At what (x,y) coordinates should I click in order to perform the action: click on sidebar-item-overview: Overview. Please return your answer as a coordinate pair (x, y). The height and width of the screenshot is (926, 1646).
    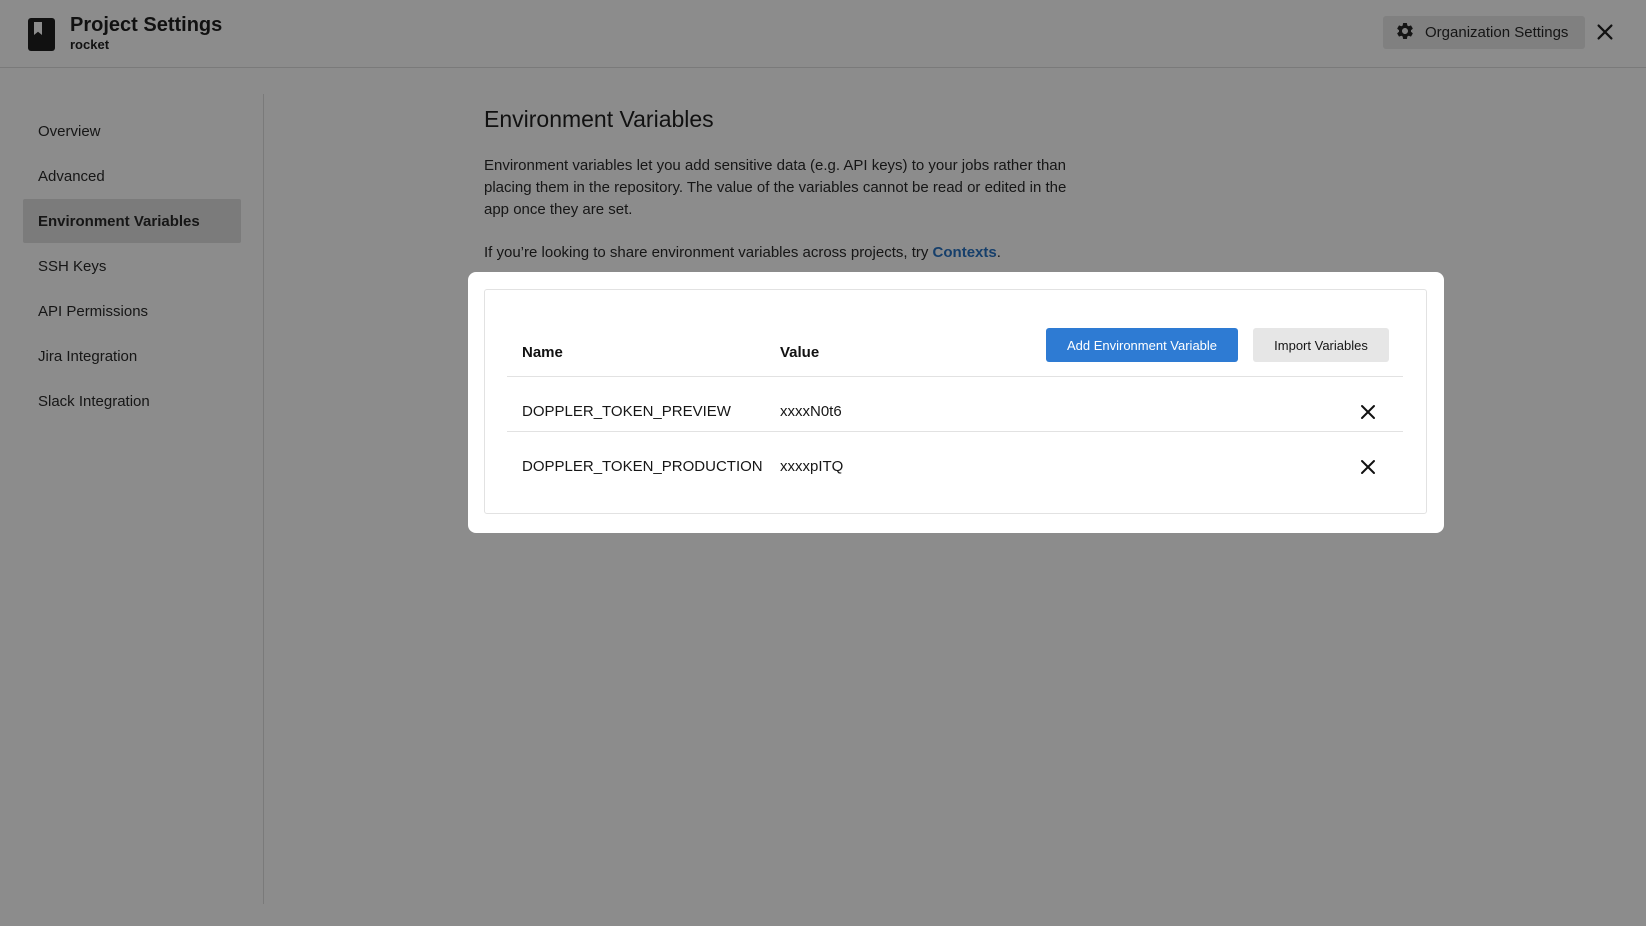
    Looking at the image, I should click on (132, 131).